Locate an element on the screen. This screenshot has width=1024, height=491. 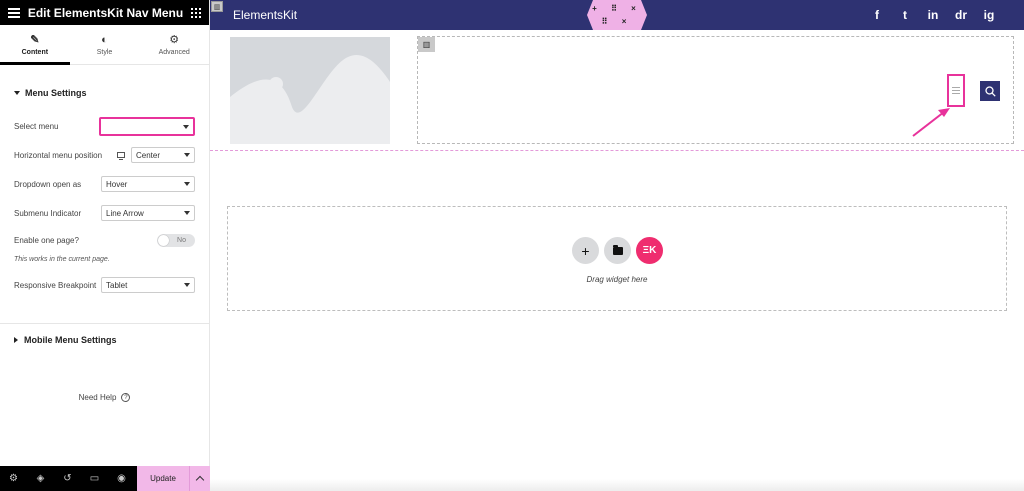
one-page-note: This works in the current page. is located at coordinates (62, 259).